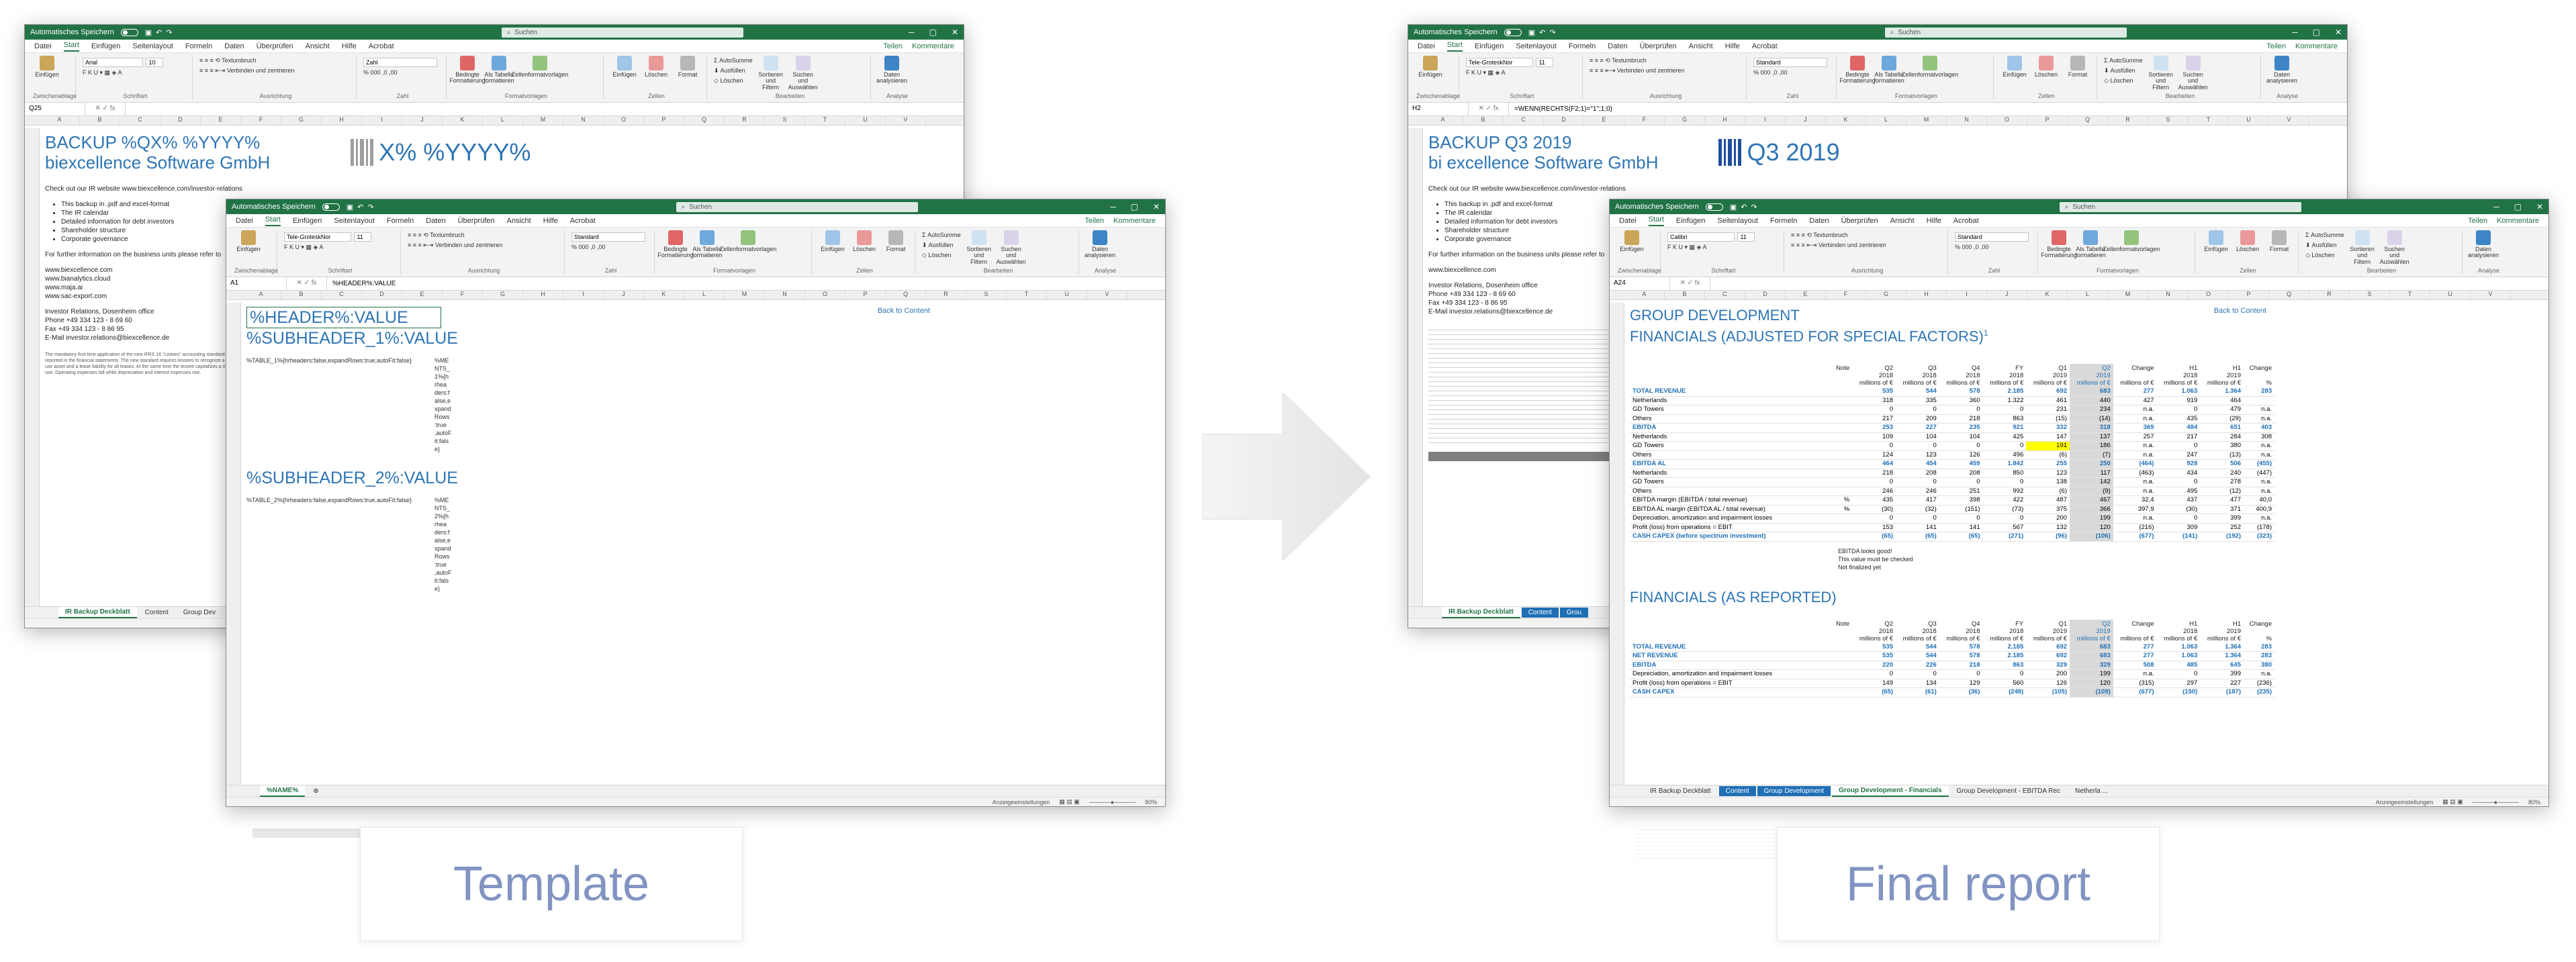  I want to click on view-buttons: ▦ ▤ ▣, so click(1069, 802).